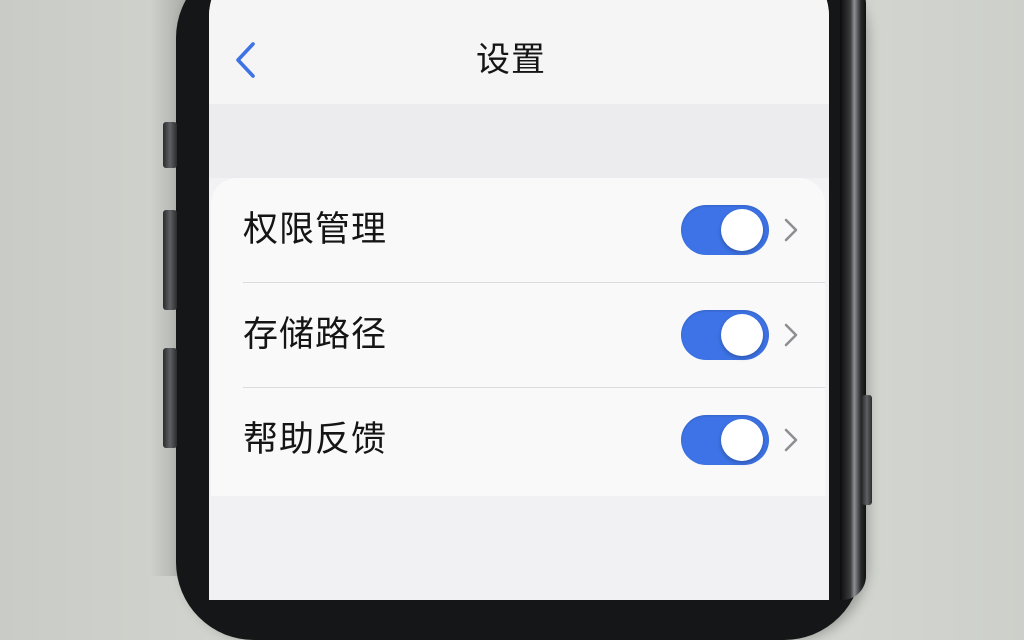 The image size is (1024, 640). What do you see at coordinates (315, 440) in the screenshot?
I see `row-label: 帮助反馈` at bounding box center [315, 440].